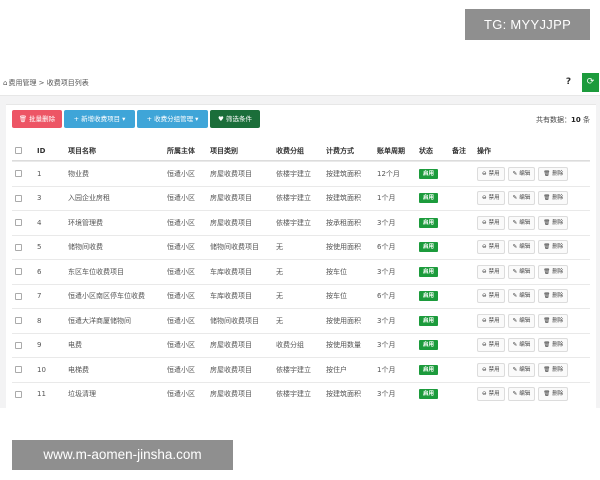  What do you see at coordinates (82, 150) in the screenshot?
I see `header-name: 项目名称` at bounding box center [82, 150].